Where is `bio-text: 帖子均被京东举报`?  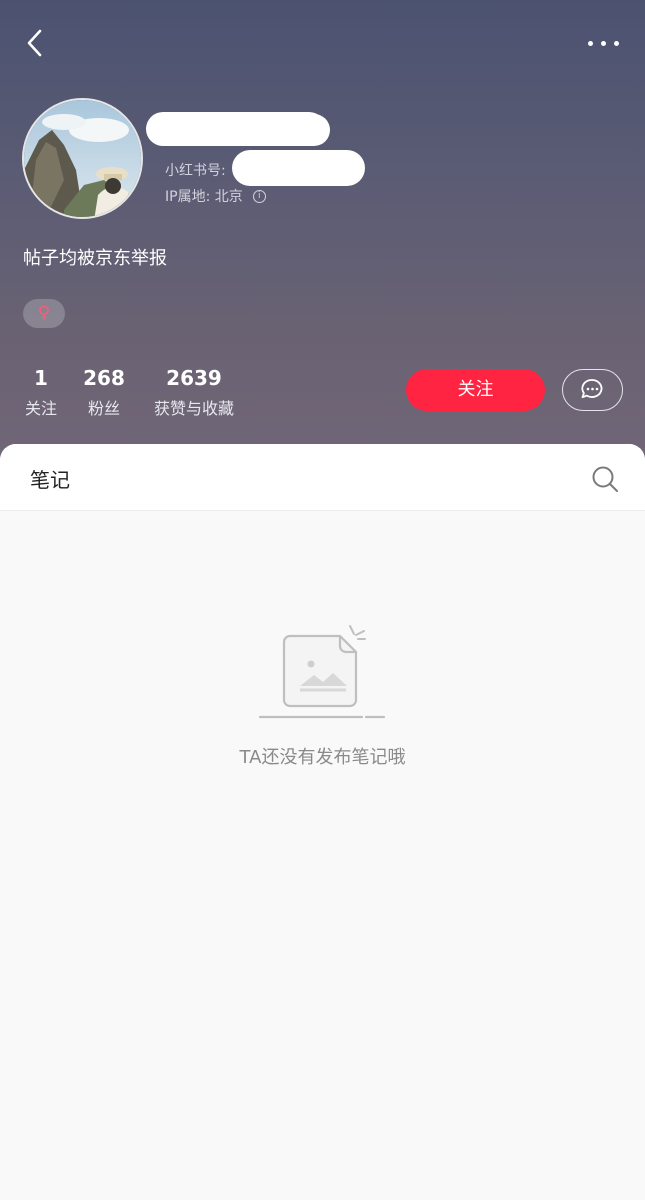
bio-text: 帖子均被京东举报 is located at coordinates (95, 258).